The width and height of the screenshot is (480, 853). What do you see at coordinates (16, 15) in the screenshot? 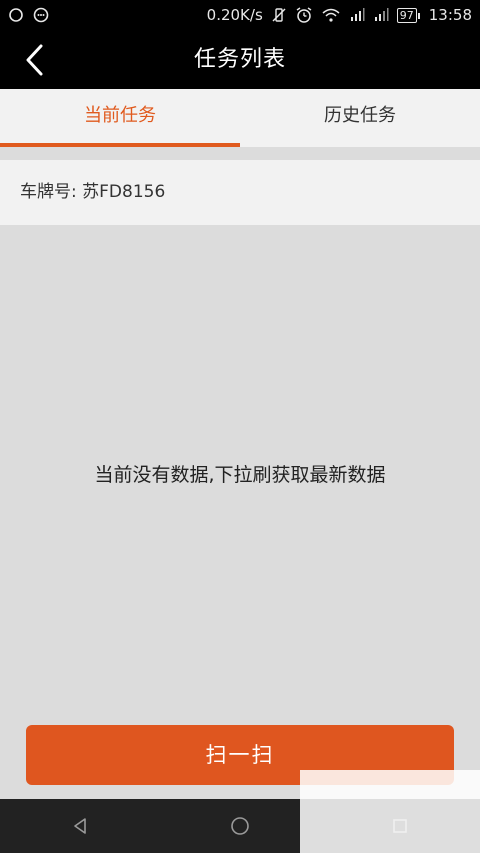
I see `circle-notification-icon` at bounding box center [16, 15].